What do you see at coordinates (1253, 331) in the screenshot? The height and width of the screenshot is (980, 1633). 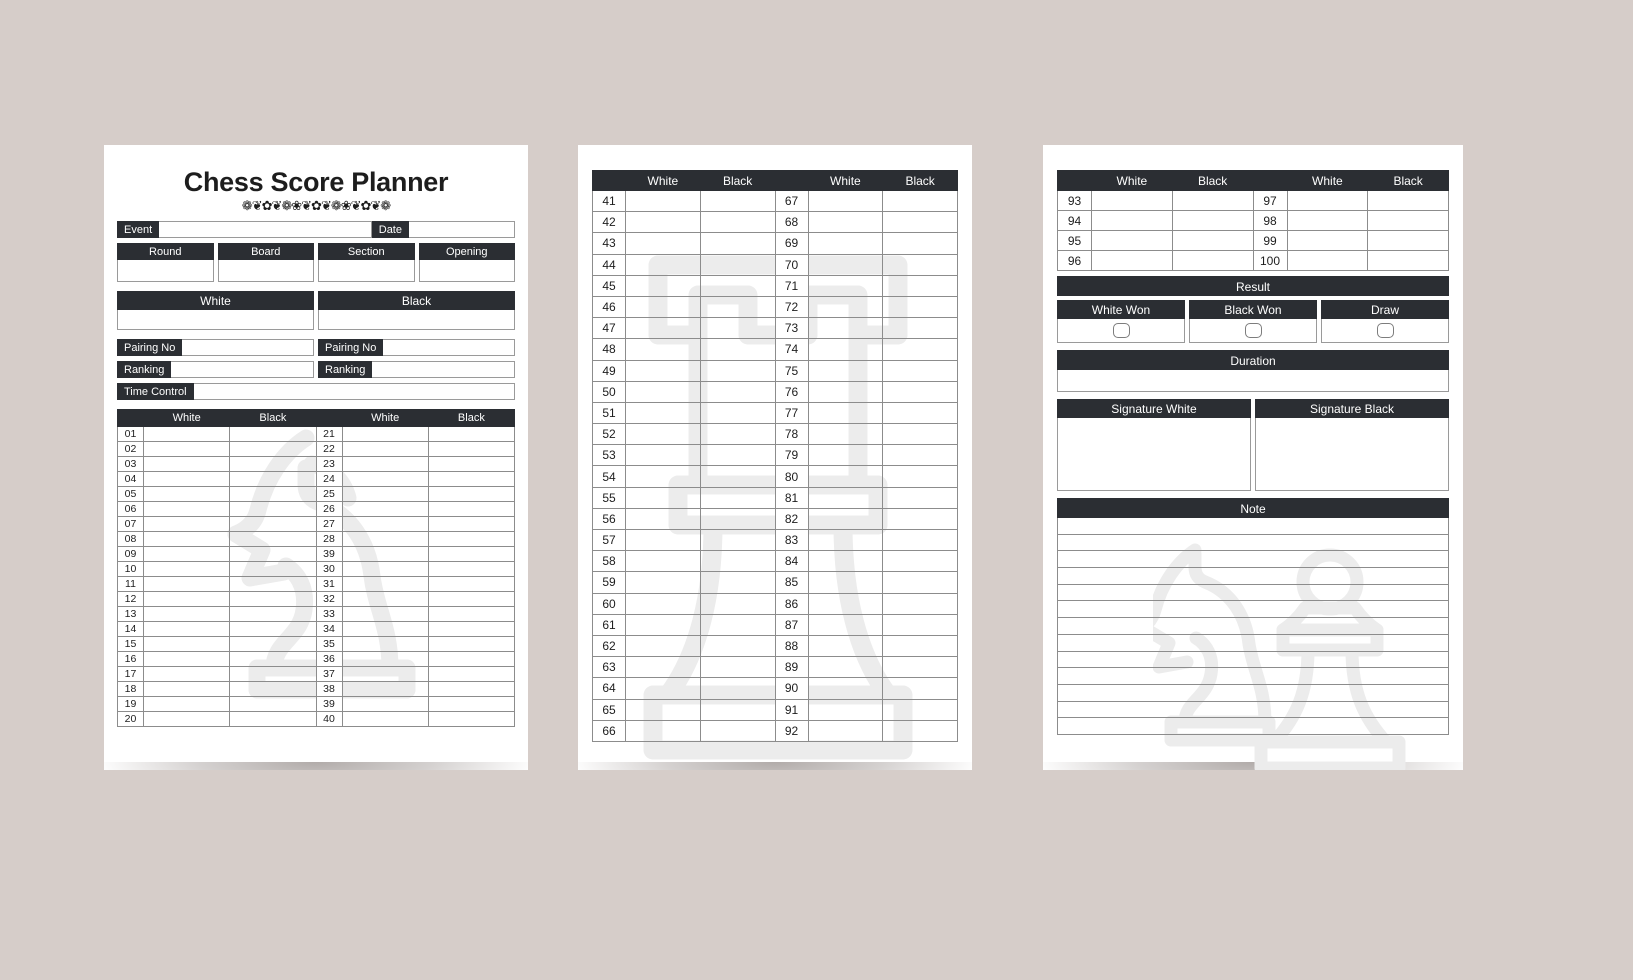 I see `black-won-checkbox-cell` at bounding box center [1253, 331].